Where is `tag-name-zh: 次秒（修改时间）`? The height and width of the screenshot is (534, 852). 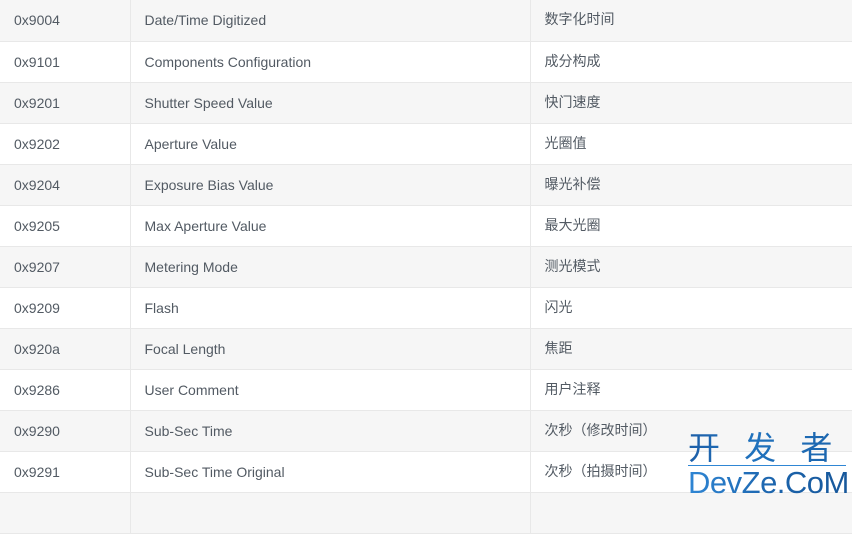
tag-name-zh: 次秒（修改时间） is located at coordinates (691, 431).